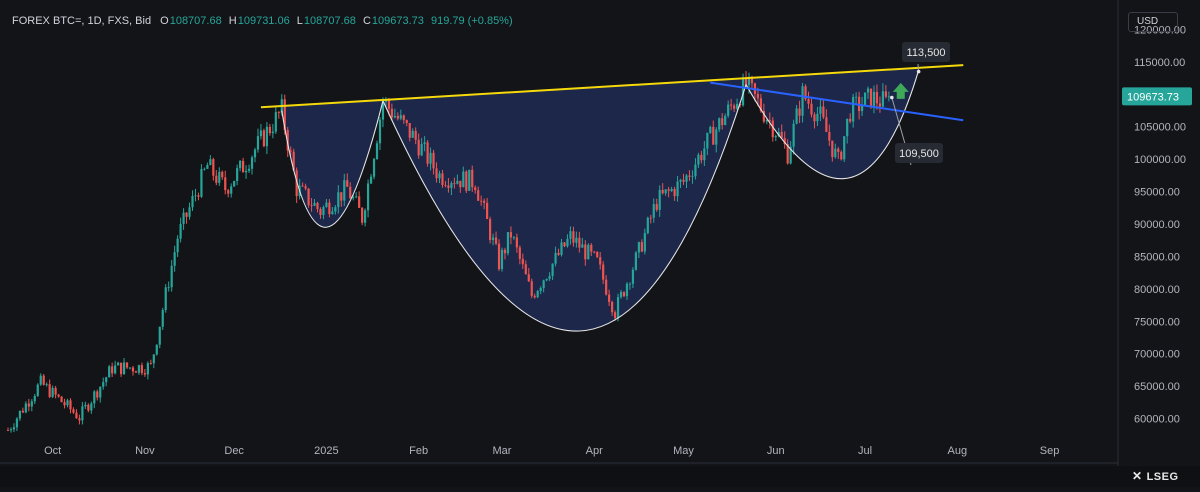  Describe the element at coordinates (919, 154) in the screenshot. I see `neckline-callout-text: 109,500` at that location.